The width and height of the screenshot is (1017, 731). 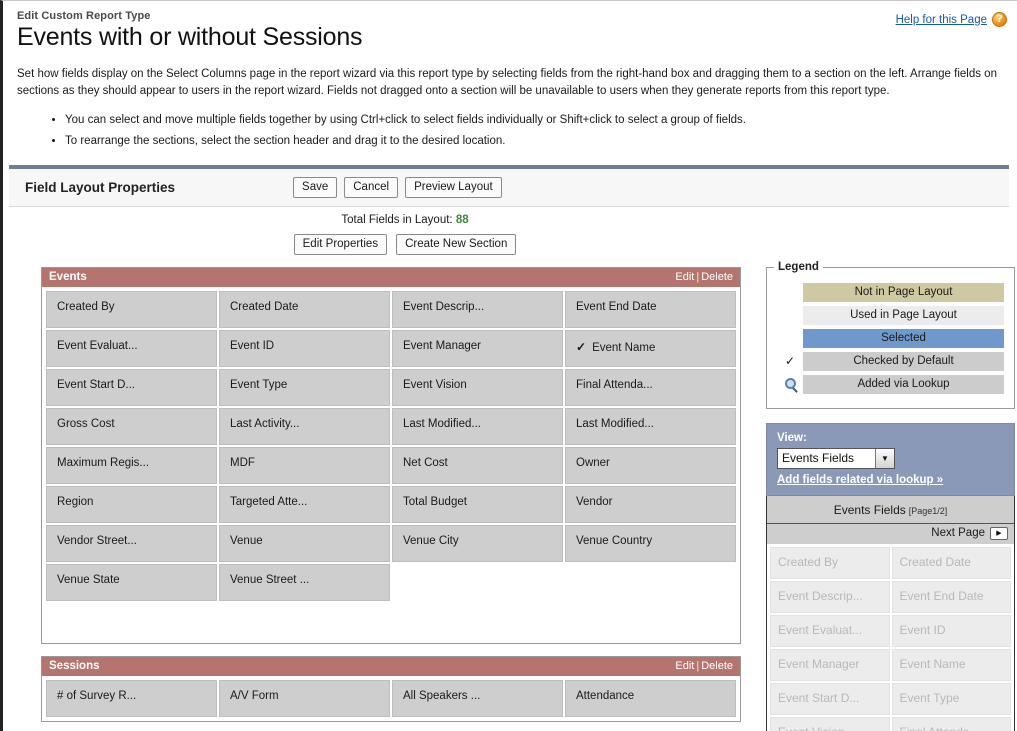 What do you see at coordinates (951, 698) in the screenshot?
I see `palette-field-item: Event Type` at bounding box center [951, 698].